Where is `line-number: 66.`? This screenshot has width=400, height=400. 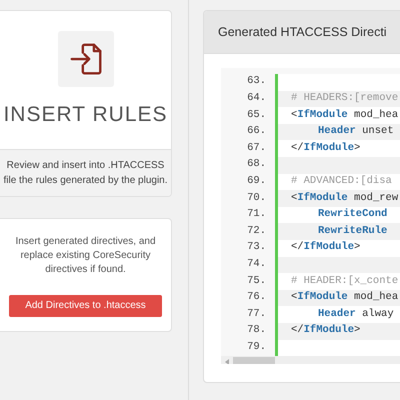 line-number: 66. is located at coordinates (248, 132).